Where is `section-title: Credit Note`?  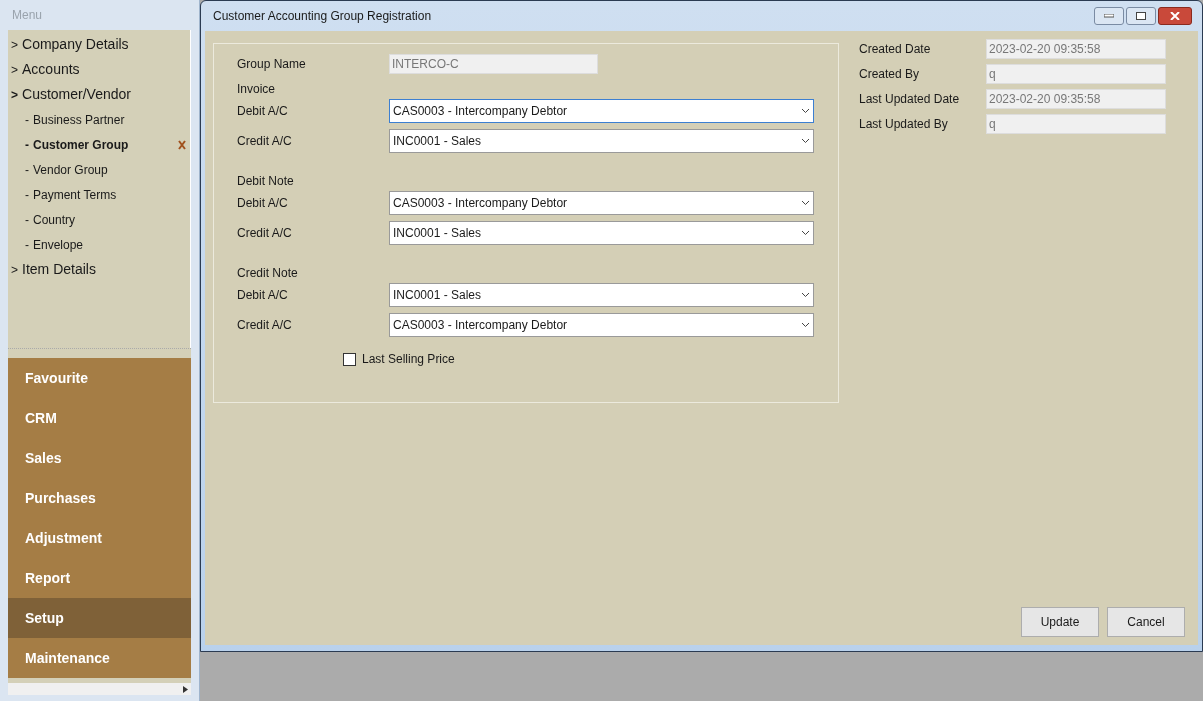
section-title: Credit Note is located at coordinates (267, 273).